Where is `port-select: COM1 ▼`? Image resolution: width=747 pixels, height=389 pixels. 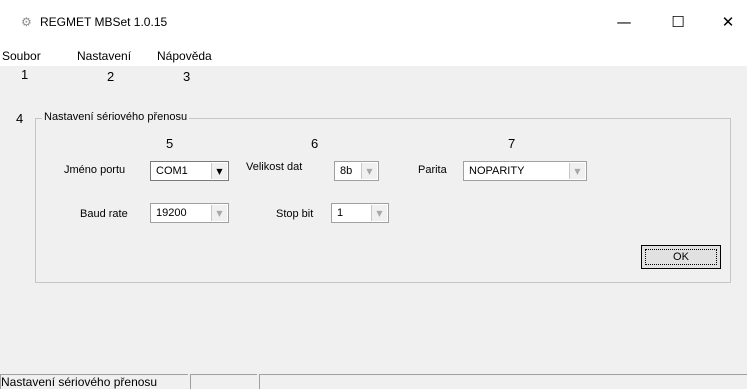
port-select: COM1 ▼ is located at coordinates (189, 171).